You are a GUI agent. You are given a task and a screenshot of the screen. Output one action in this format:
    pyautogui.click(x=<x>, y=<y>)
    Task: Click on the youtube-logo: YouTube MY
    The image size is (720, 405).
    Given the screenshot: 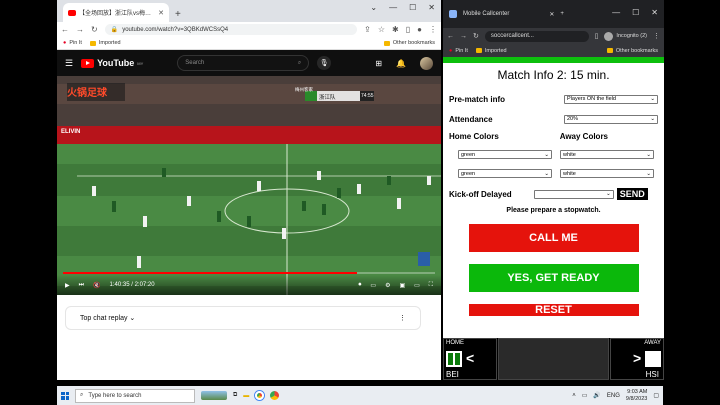 What is the action you would take?
    pyautogui.click(x=112, y=63)
    